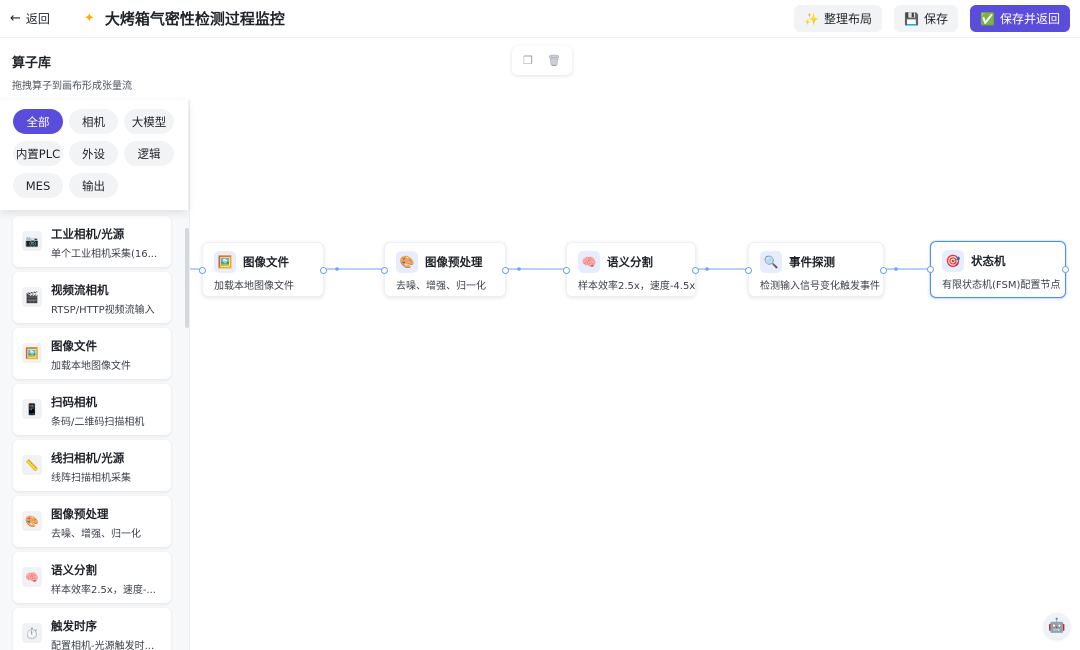 Image resolution: width=1080 pixels, height=650 pixels. Describe the element at coordinates (988, 261) in the screenshot. I see `node-title: 状态机` at that location.